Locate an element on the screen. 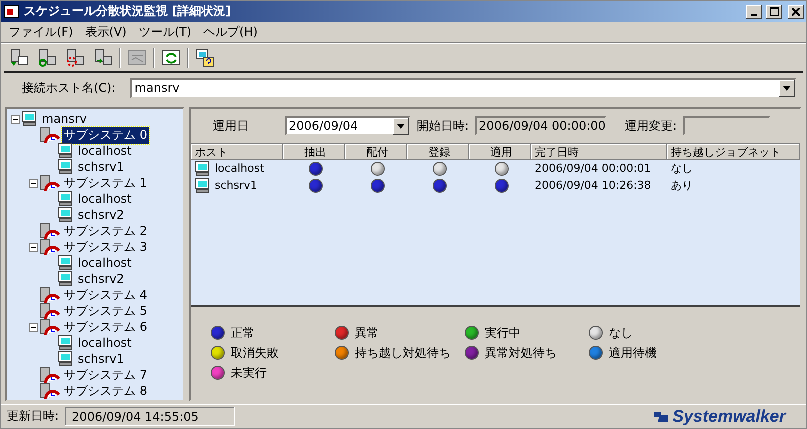 The image size is (807, 429). table-cell: 2006/09/04 00:00:01 is located at coordinates (593, 168).